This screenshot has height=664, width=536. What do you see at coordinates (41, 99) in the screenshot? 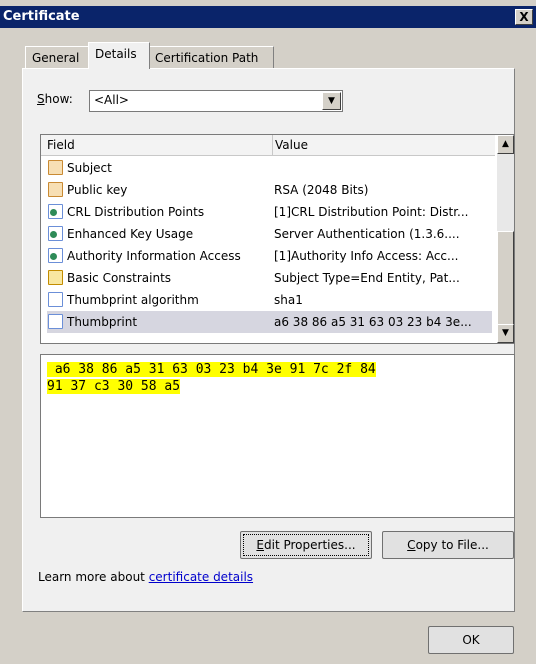
I see `show-label-accel: S` at bounding box center [41, 99].